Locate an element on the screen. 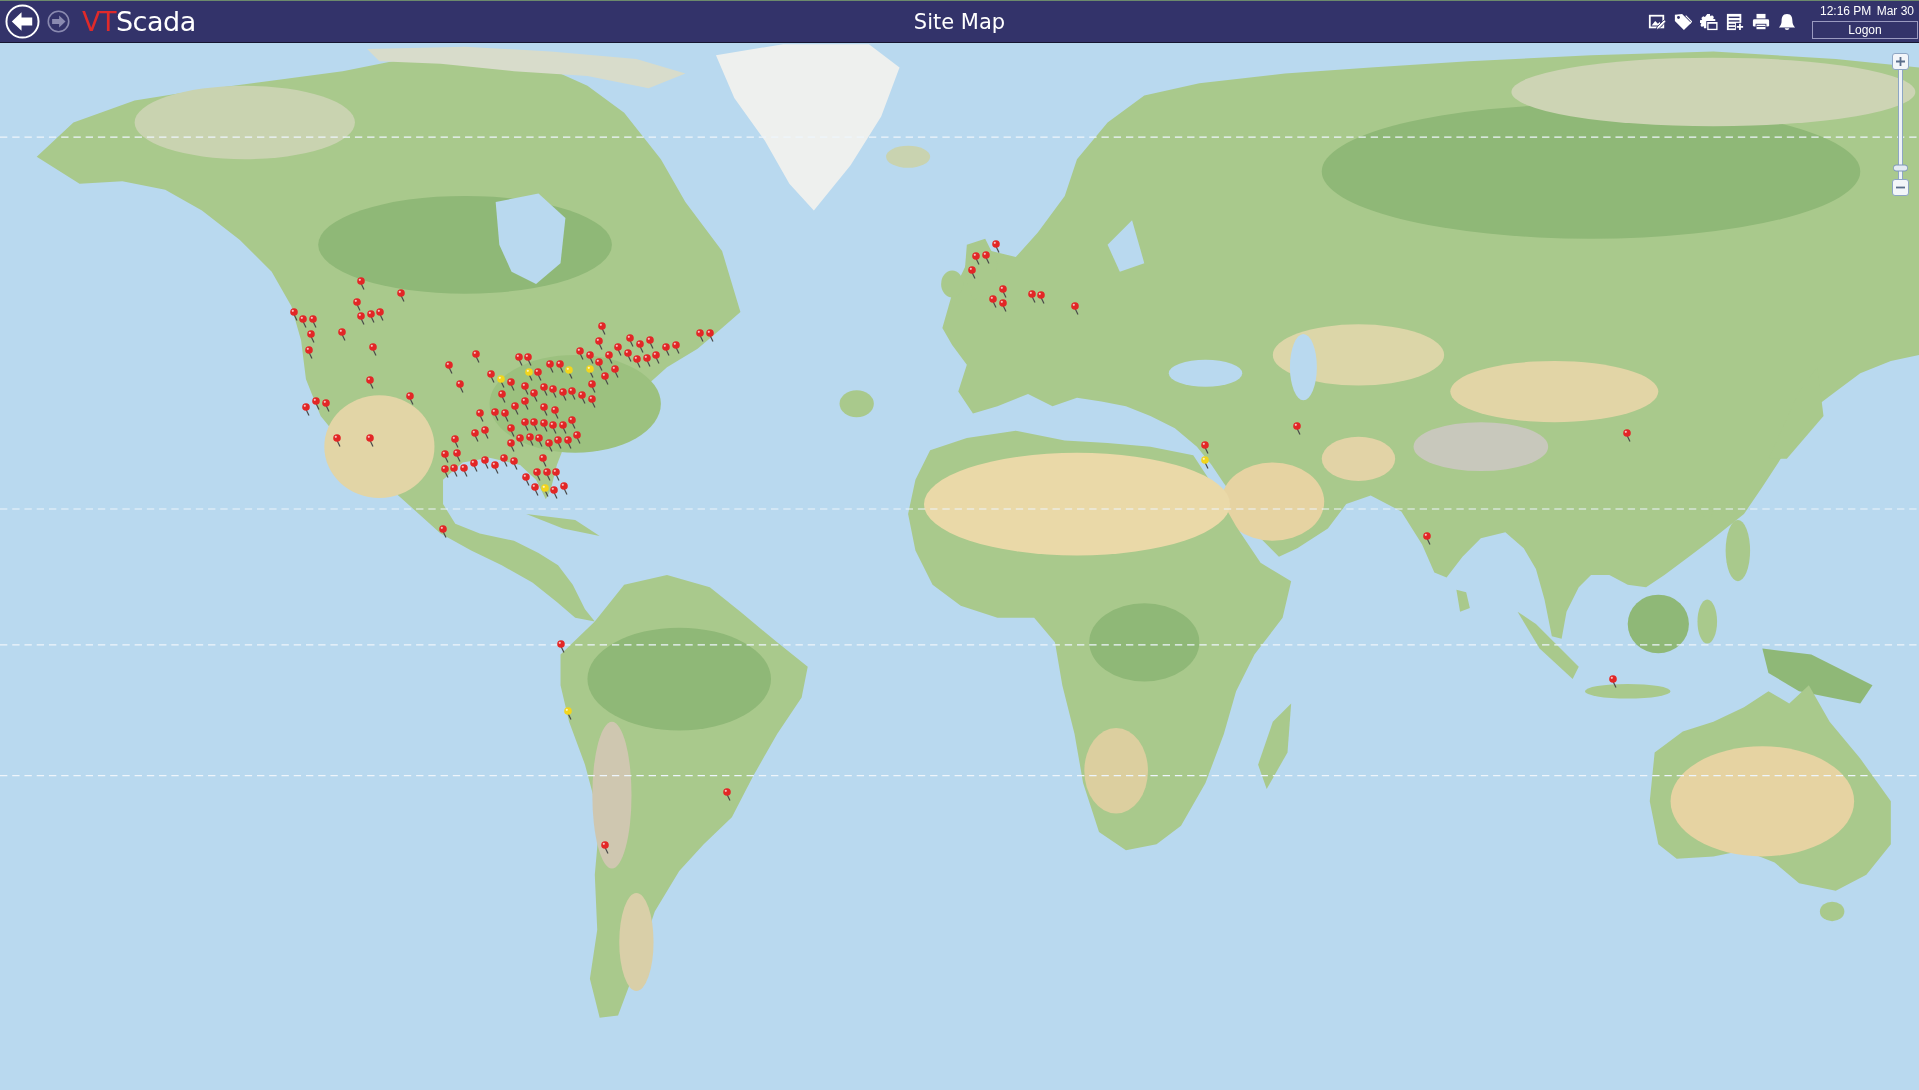  printer-icon is located at coordinates (1761, 21).